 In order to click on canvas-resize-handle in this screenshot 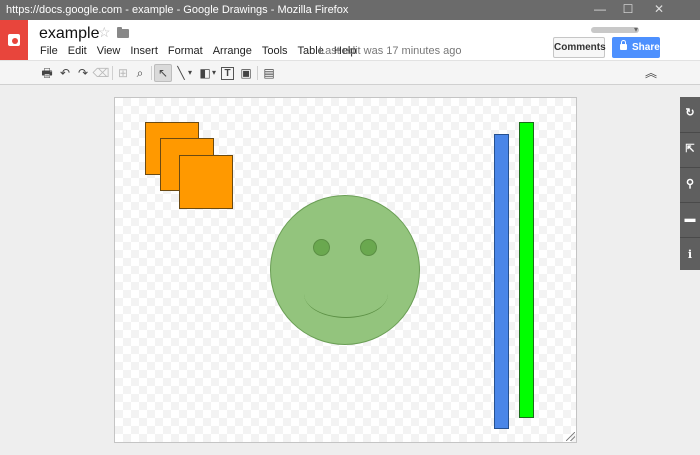, I will do `click(570, 436)`.